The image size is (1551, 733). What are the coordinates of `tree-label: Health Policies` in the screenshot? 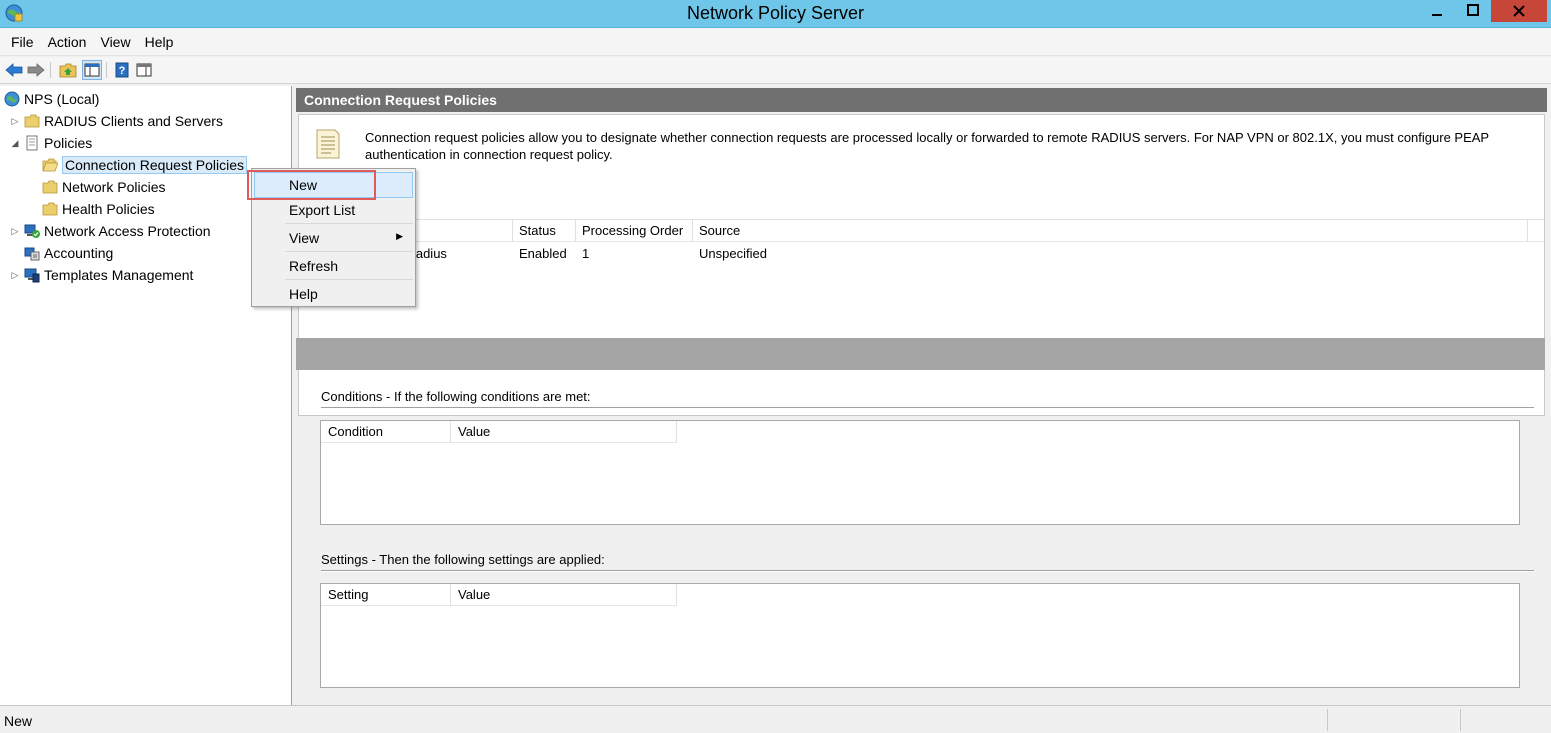 It's located at (108, 209).